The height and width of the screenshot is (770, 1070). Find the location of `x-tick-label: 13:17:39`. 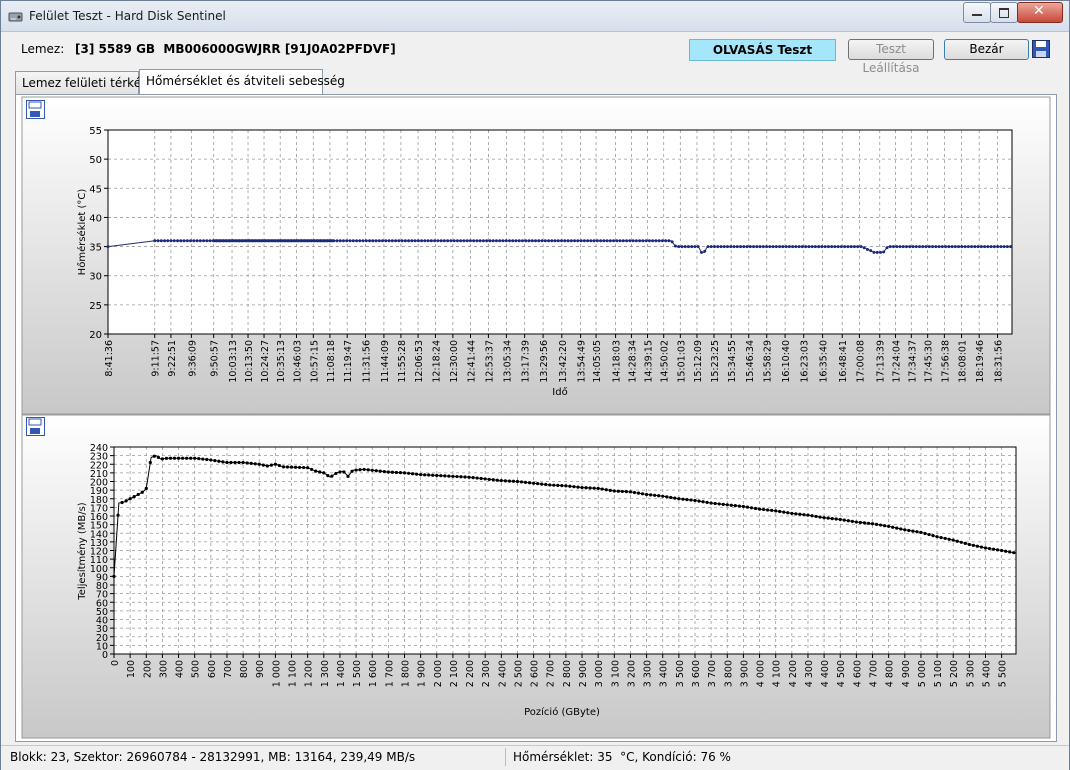

x-tick-label: 13:17:39 is located at coordinates (526, 361).